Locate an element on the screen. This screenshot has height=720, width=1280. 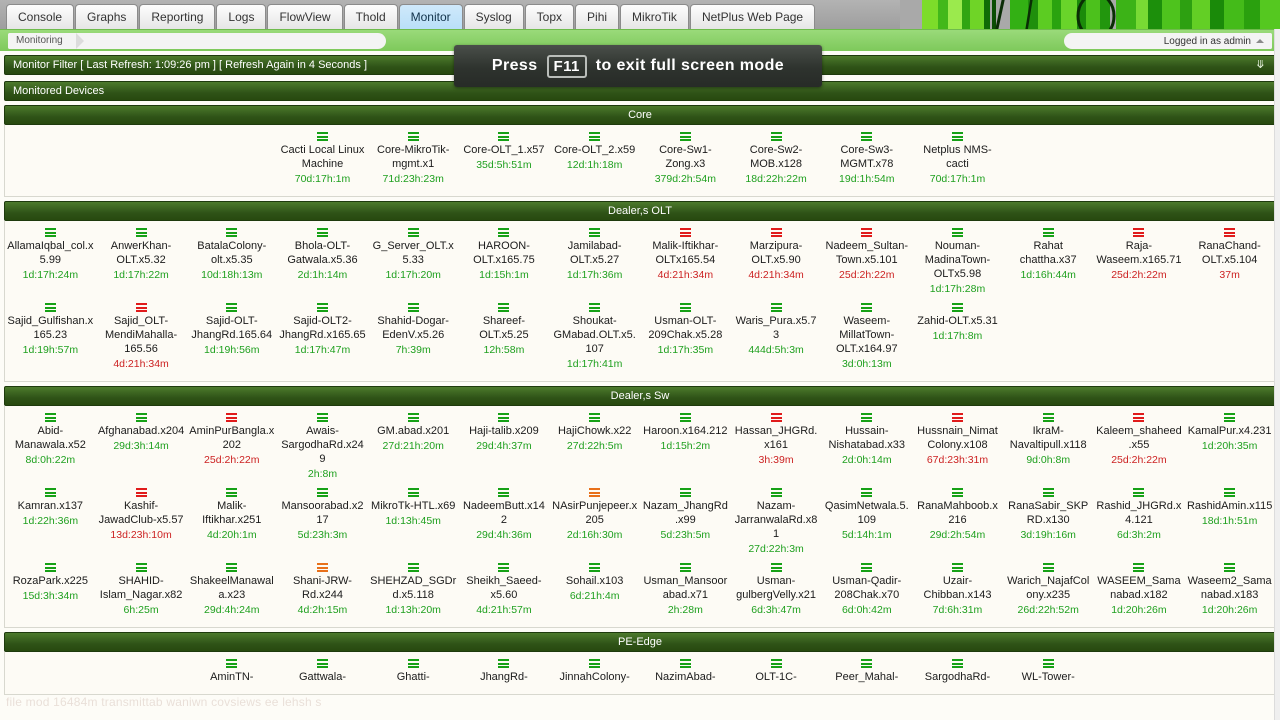
device-cell: BatalaColony-olt.x5.35 10d:18h:13m is located at coordinates (231, 262).